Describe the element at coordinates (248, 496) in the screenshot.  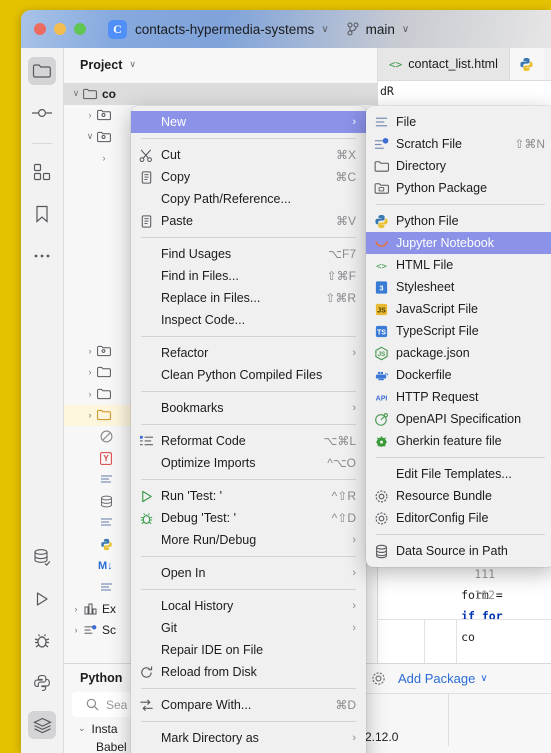
I see `menu-item-run-test: Run 'Test: ' ^⇧R` at that location.